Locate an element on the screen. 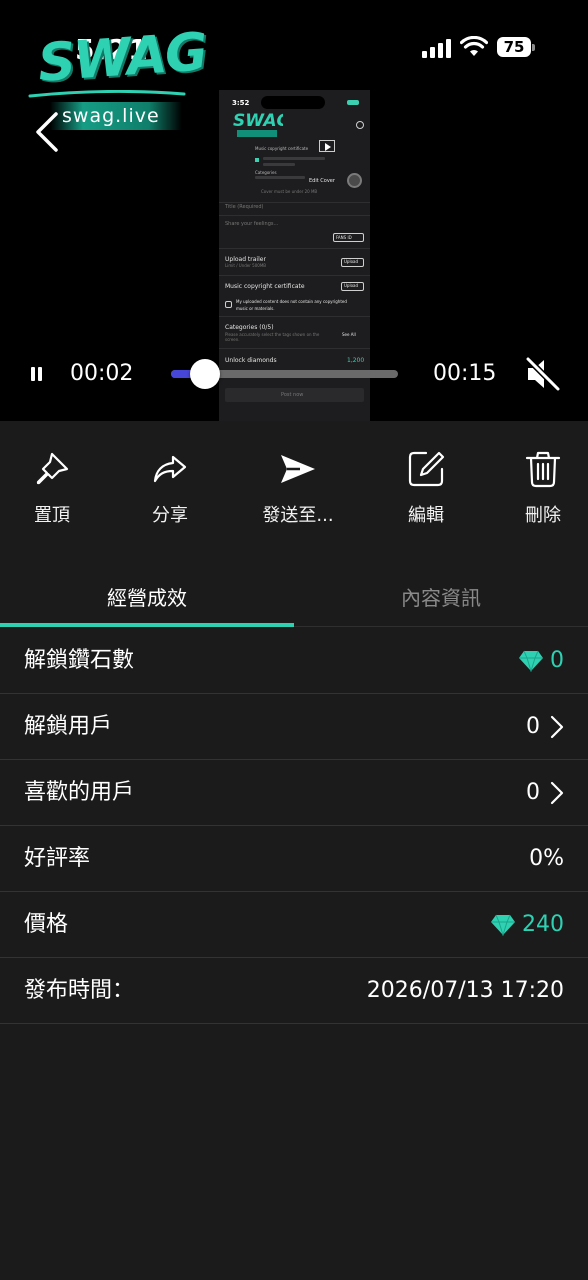 The image size is (588, 1280). preview-checkbox is located at coordinates (228, 304).